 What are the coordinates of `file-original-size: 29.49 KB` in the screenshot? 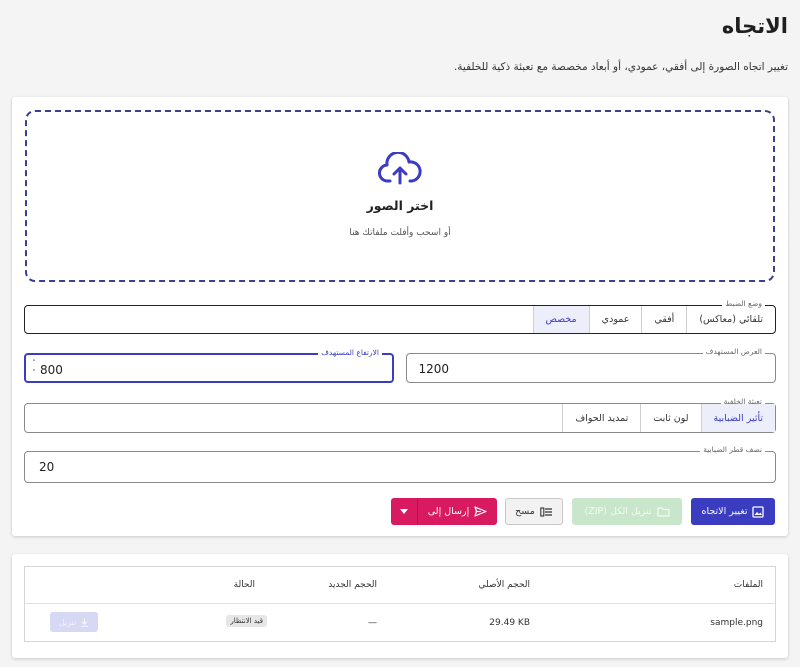 It's located at (509, 623).